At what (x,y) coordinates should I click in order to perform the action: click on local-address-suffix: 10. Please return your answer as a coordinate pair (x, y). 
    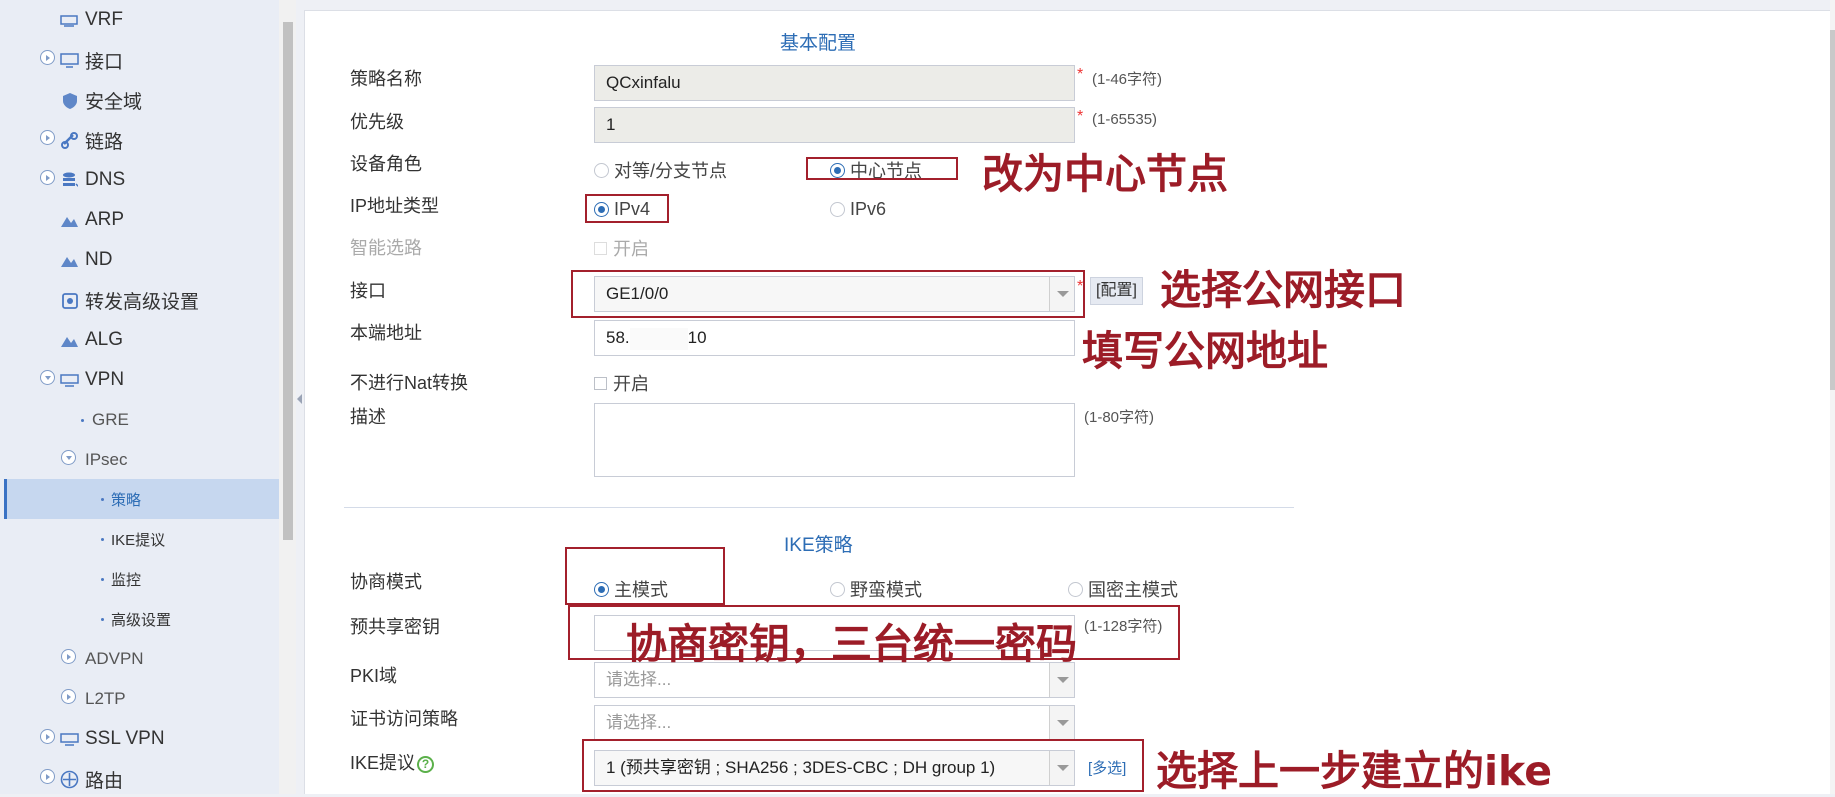
    Looking at the image, I should click on (697, 337).